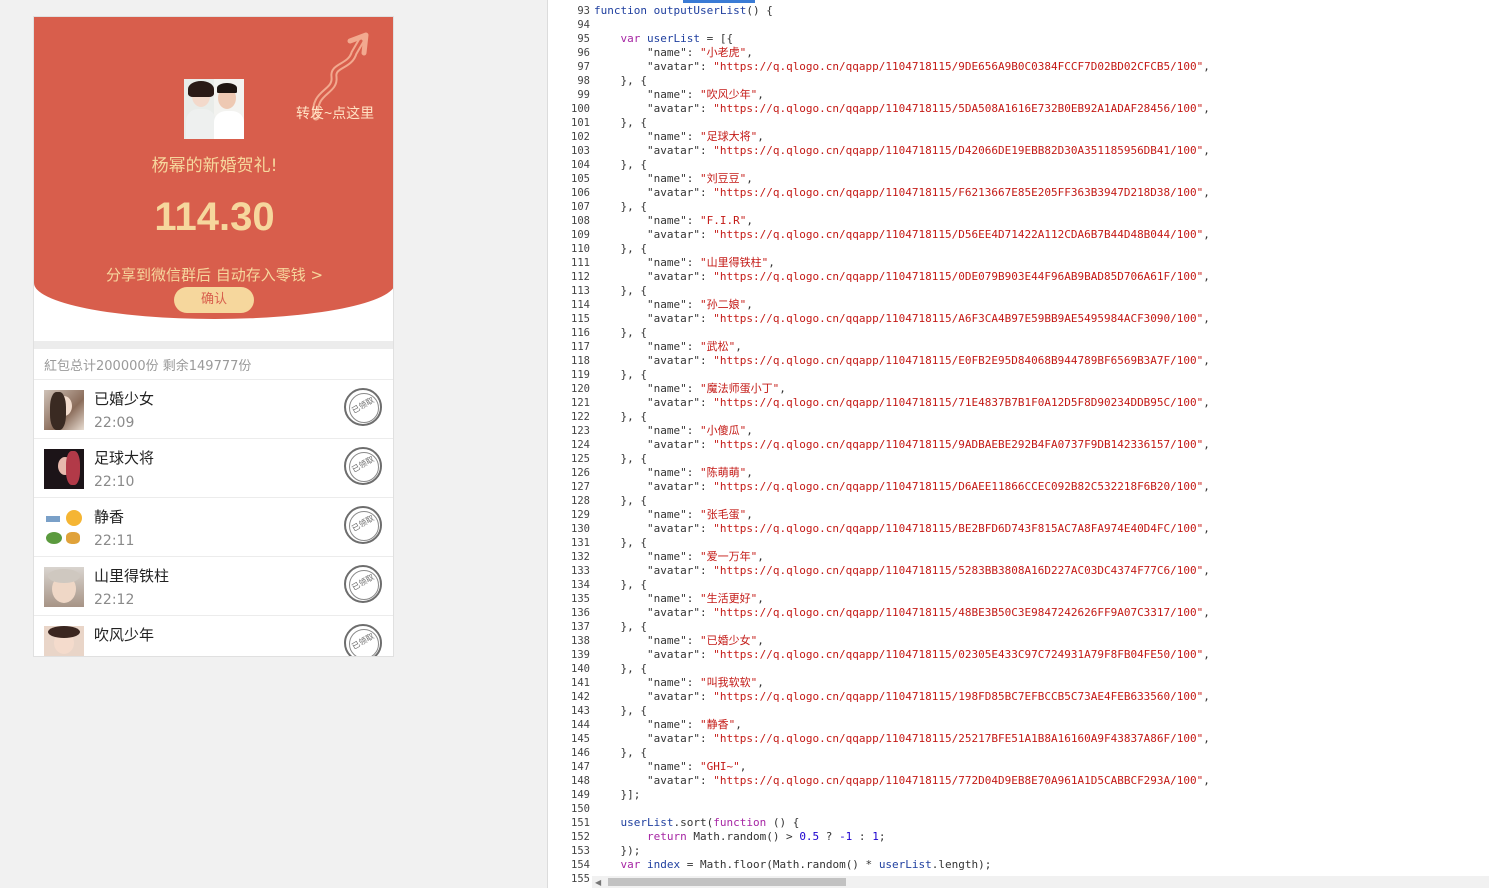 The image size is (1489, 888). I want to click on code-line: "name": "小傻瓜",, so click(902, 431).